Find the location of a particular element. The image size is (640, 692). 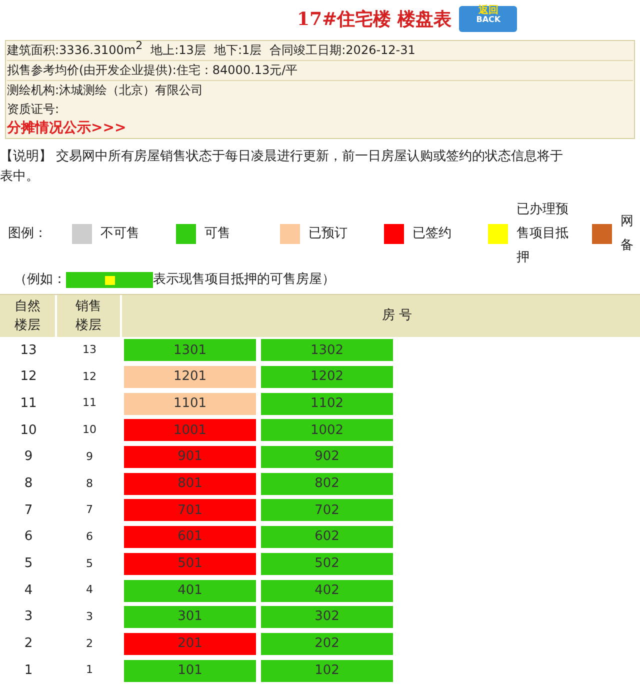

legend-label: 图例： is located at coordinates (28, 234).